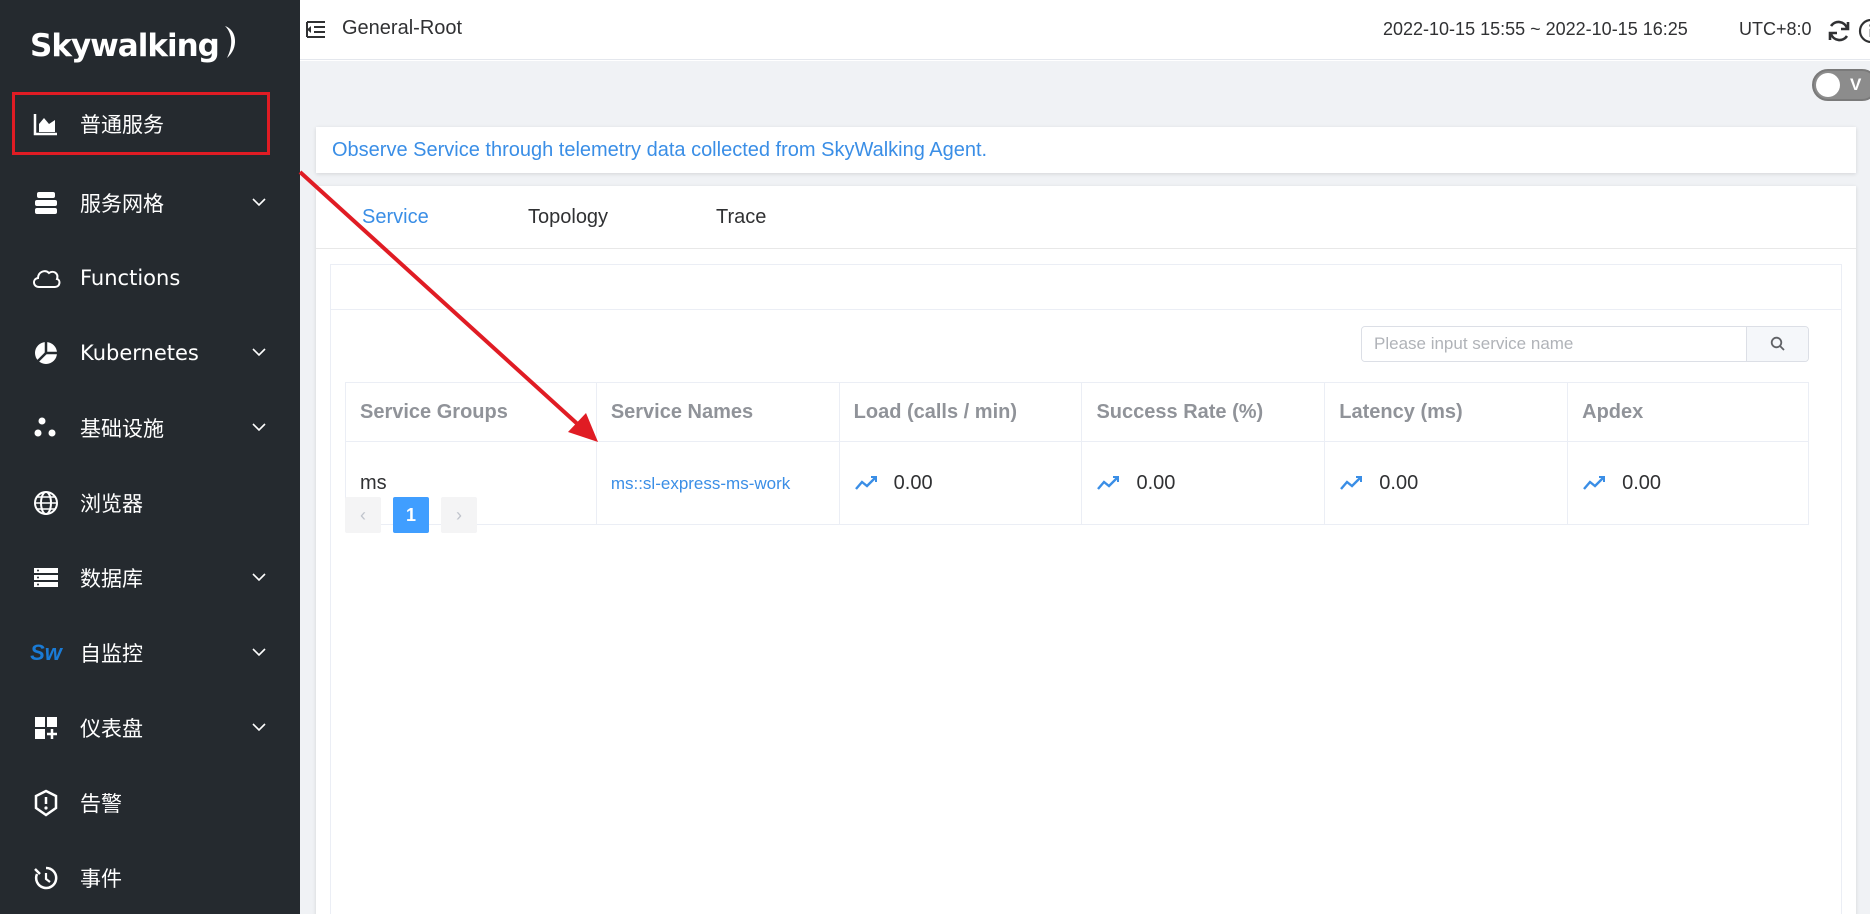  I want to click on sidebar-item-browser: 浏览器, so click(150, 502).